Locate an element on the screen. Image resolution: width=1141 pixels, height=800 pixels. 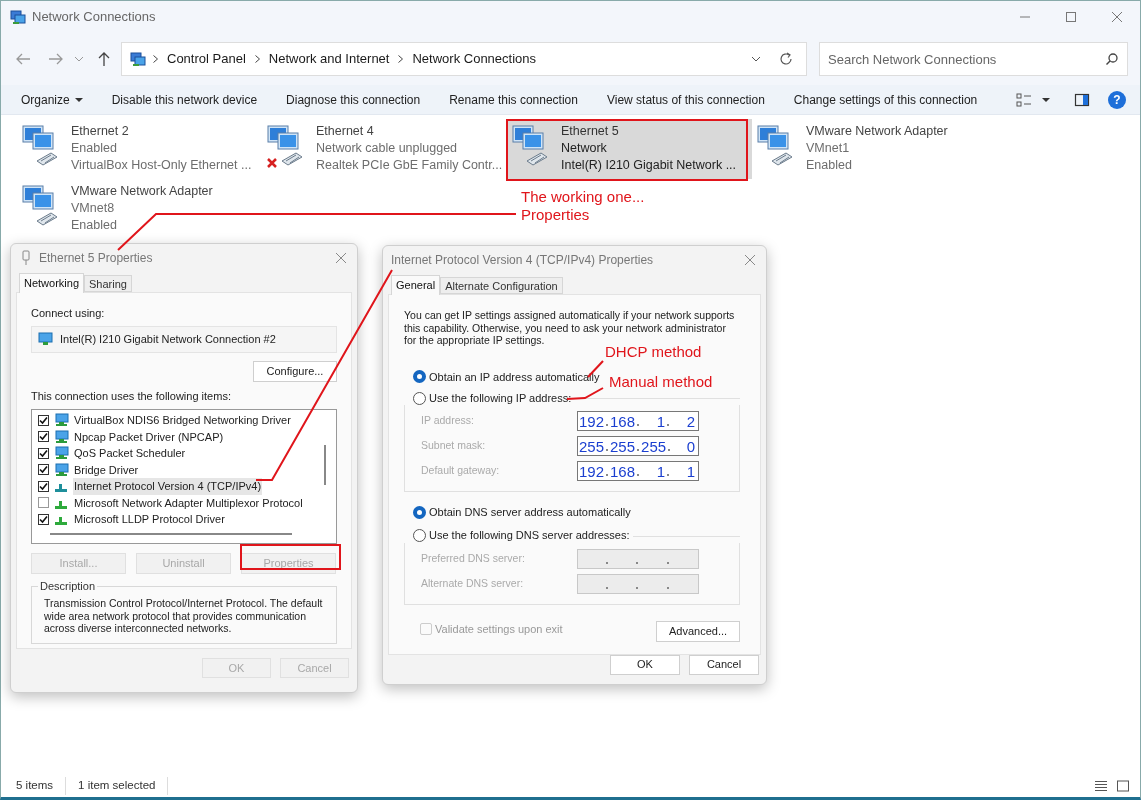
search-field: Search Network Connections is located at coordinates (973, 59).